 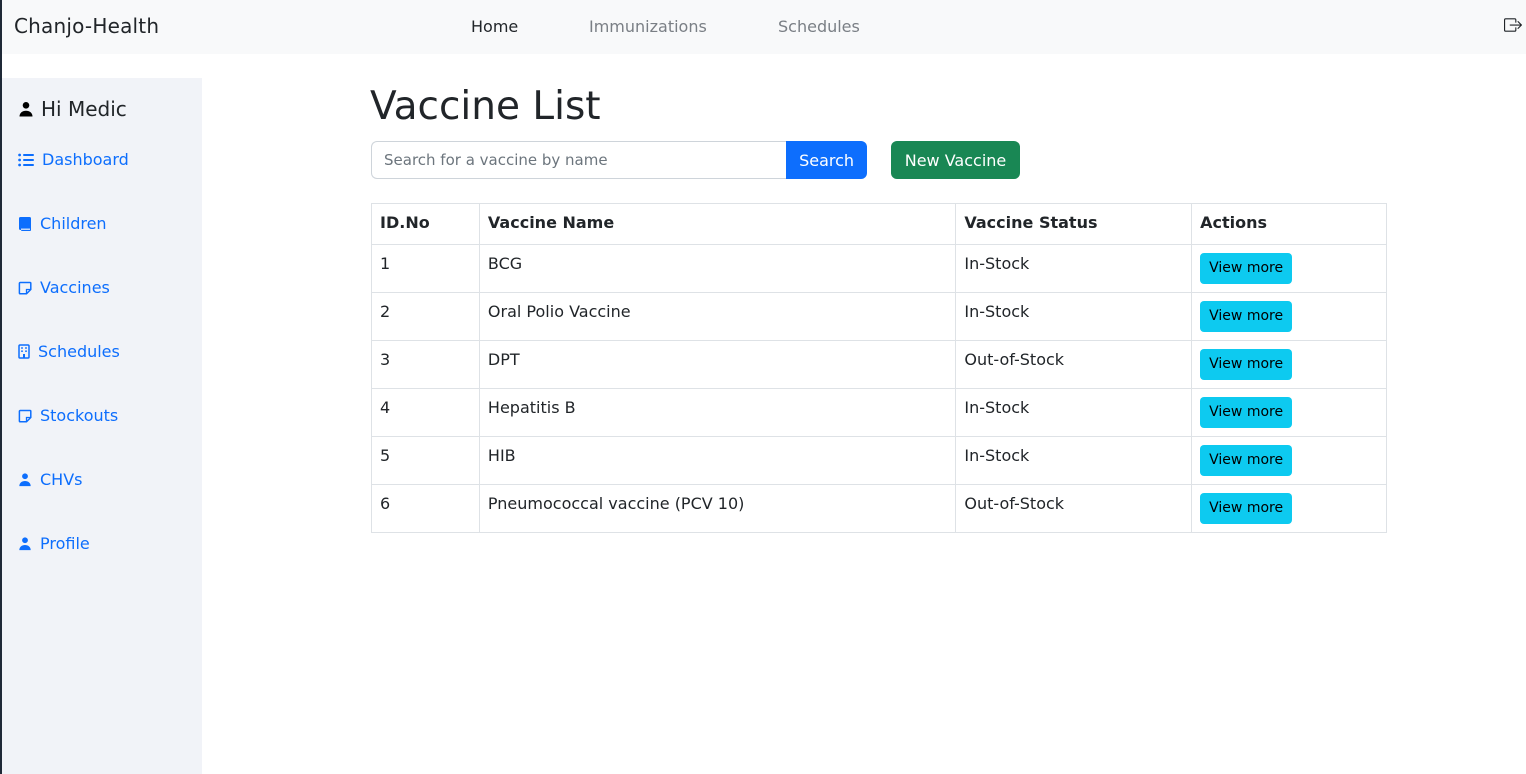 I want to click on new-vaccine-button: New Vaccine, so click(x=955, y=160).